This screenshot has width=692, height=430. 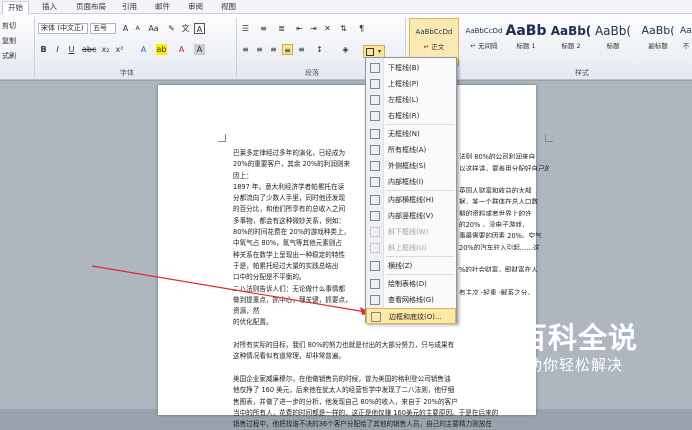 What do you see at coordinates (9, 56) in the screenshot?
I see `format-painter-button: 式刷` at bounding box center [9, 56].